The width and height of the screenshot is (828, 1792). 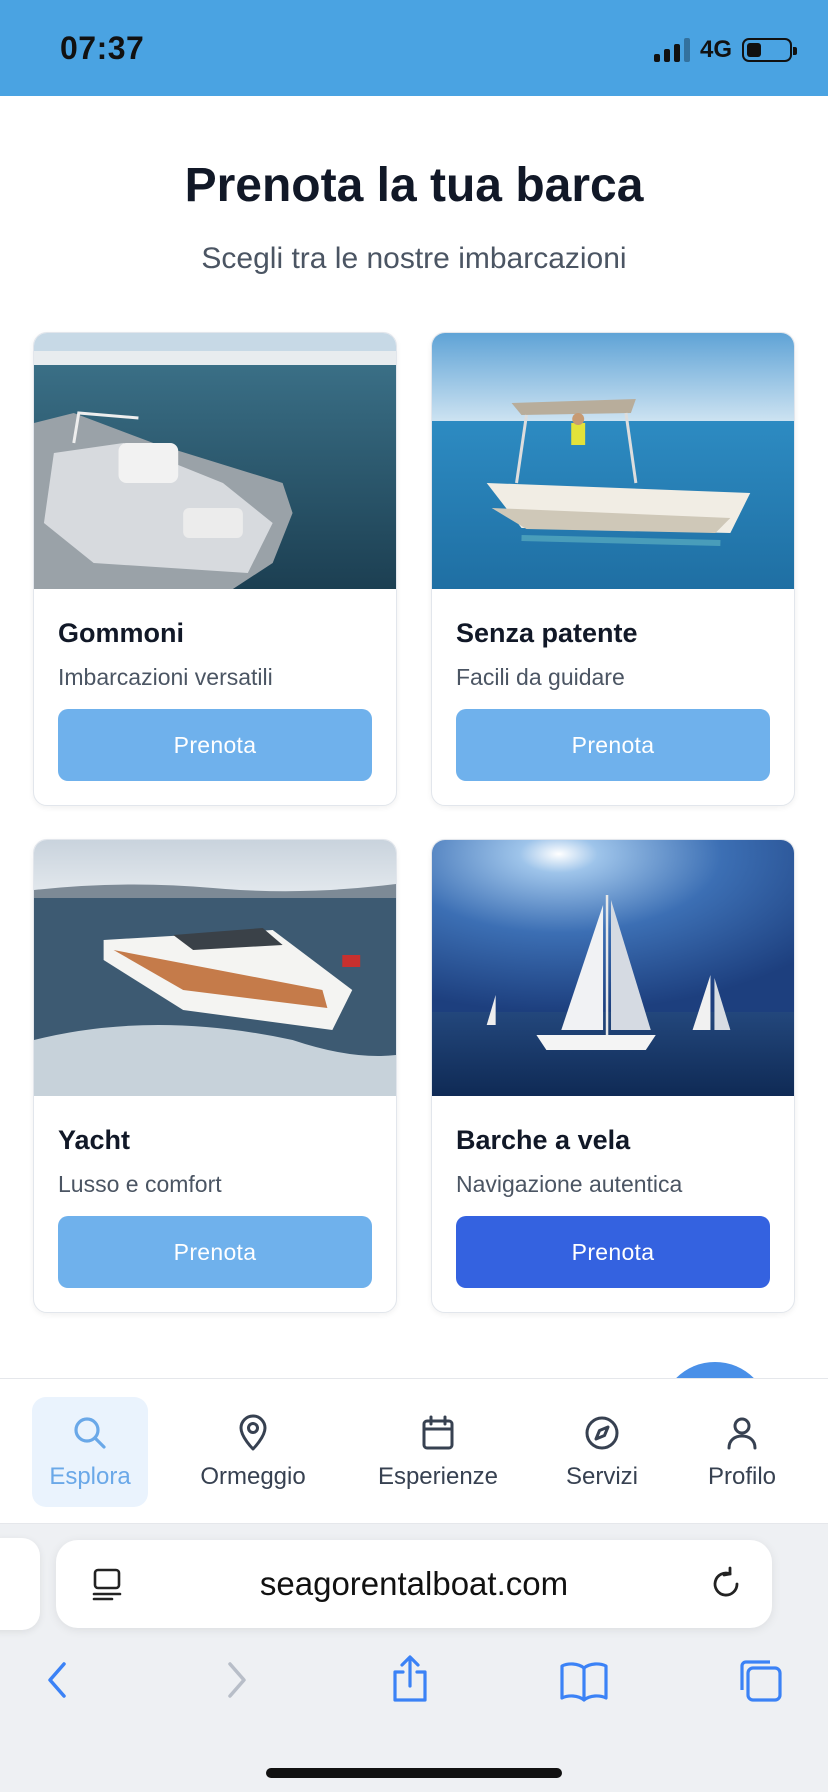 I want to click on previous-tab-peek, so click(x=20, y=1584).